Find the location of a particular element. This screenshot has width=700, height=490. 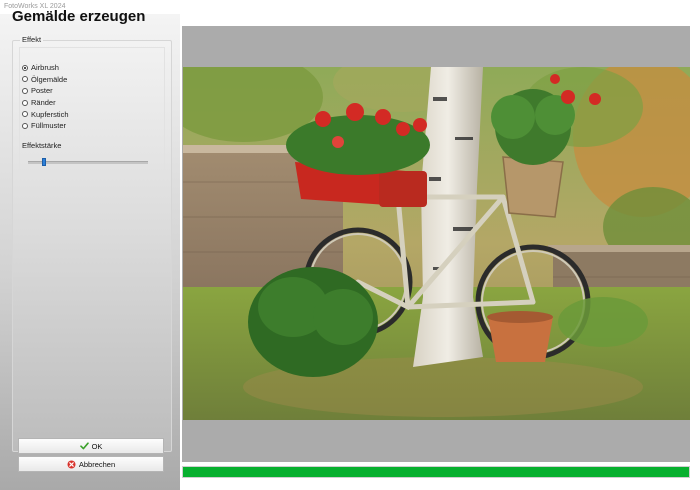

slider-thumb is located at coordinates (43, 162).